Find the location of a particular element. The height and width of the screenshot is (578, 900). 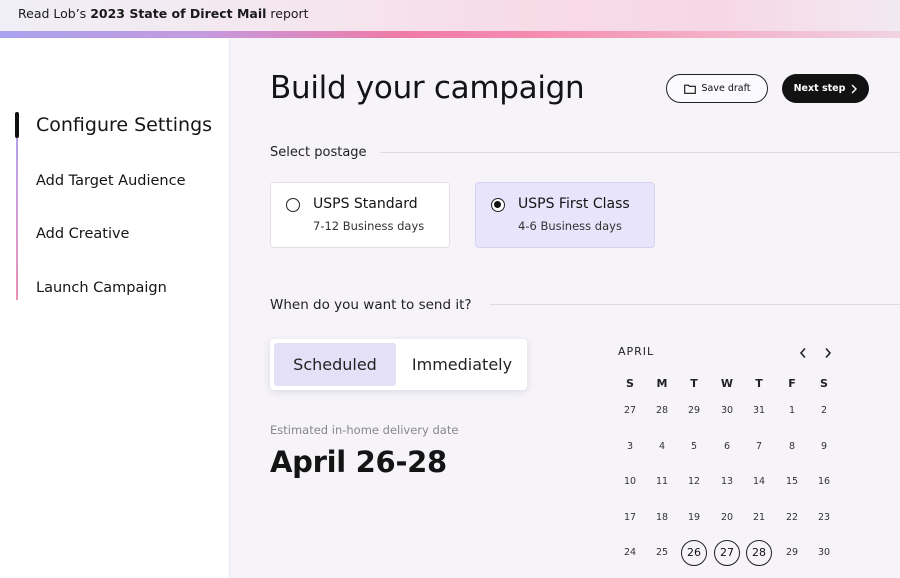

calendar-day: 19 is located at coordinates (694, 518).